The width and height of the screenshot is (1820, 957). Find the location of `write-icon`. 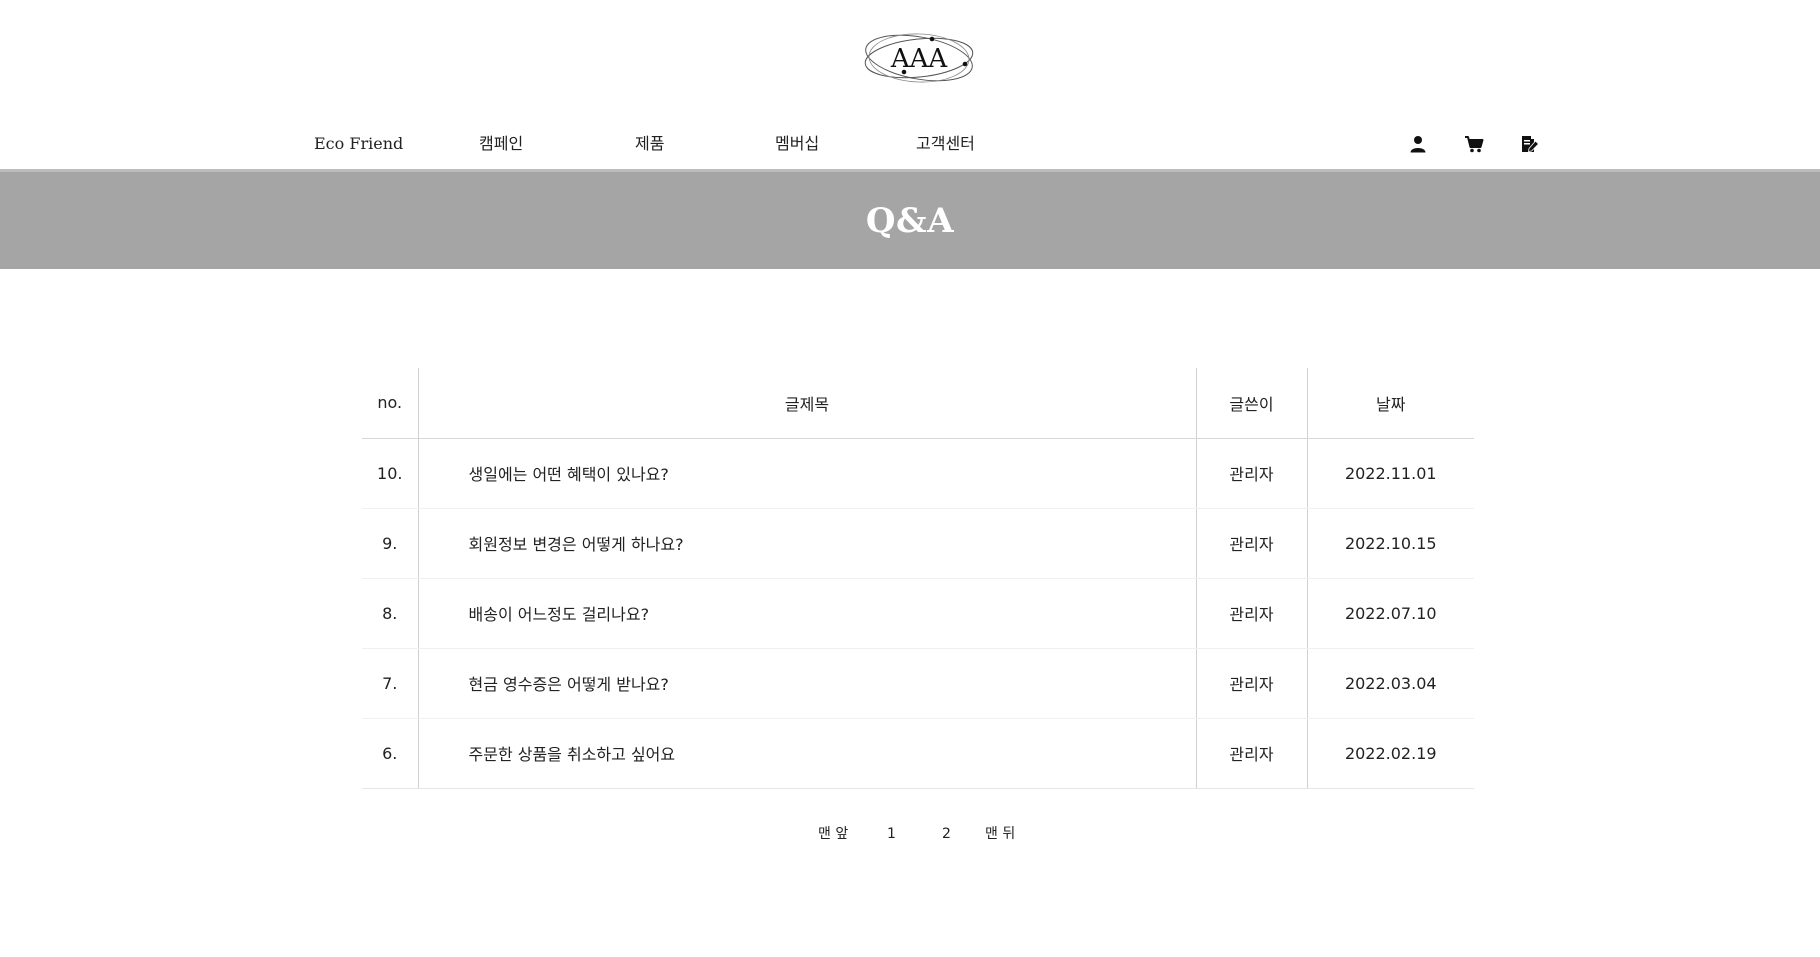

write-icon is located at coordinates (1530, 144).